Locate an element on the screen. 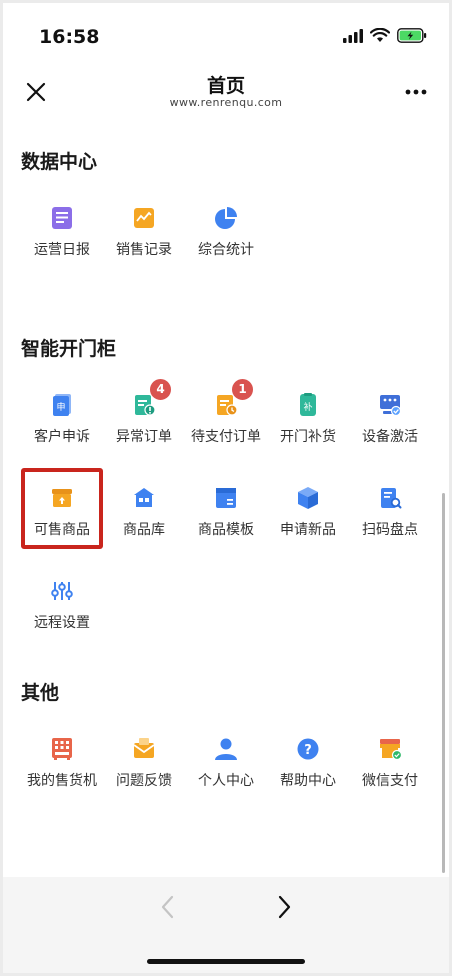 The height and width of the screenshot is (976, 452). battery-icon is located at coordinates (412, 35).